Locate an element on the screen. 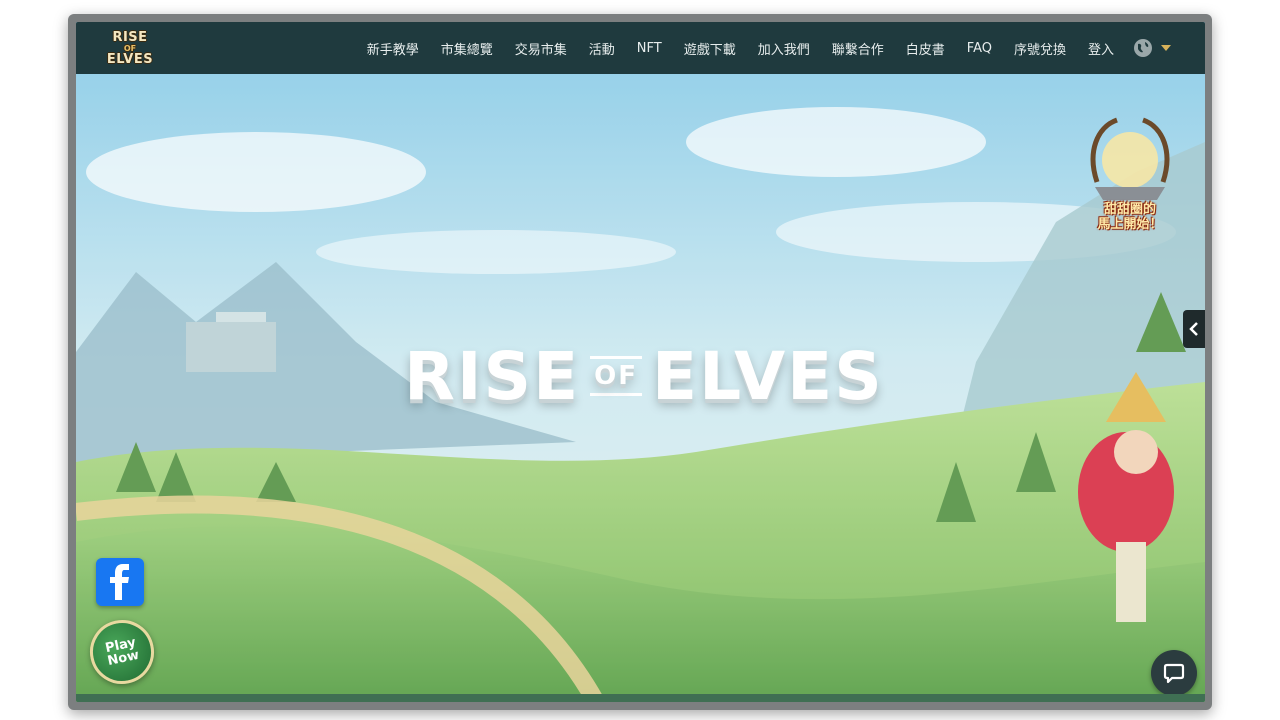  event-badge: 甜甜圈的 馬上開始！ is located at coordinates (1130, 177).